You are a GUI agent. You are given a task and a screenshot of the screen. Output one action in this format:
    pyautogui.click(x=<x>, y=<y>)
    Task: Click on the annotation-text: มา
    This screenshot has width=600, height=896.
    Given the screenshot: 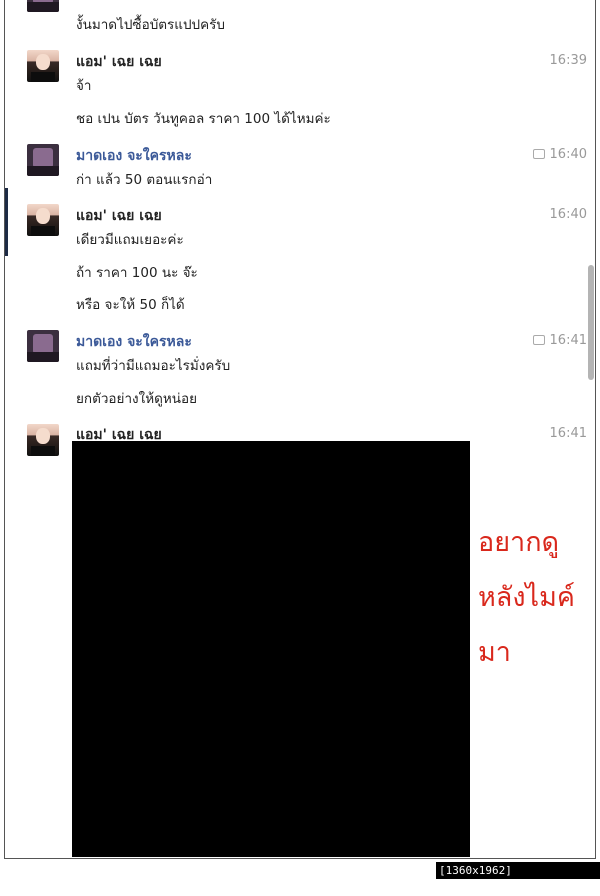 What is the action you would take?
    pyautogui.click(x=494, y=652)
    